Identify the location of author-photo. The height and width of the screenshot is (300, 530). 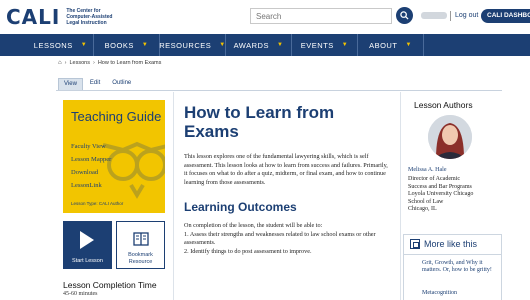
(450, 137).